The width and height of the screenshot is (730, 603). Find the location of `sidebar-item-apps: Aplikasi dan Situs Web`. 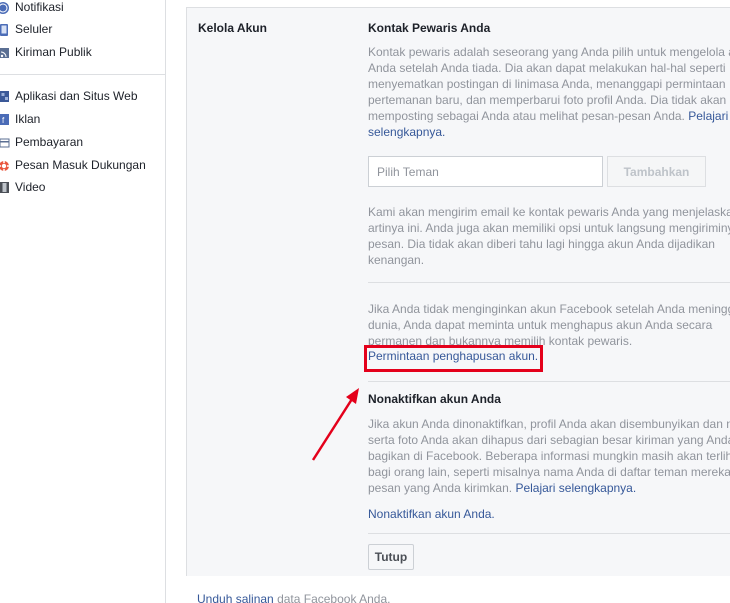

sidebar-item-apps: Aplikasi dan Situs Web is located at coordinates (69, 96).